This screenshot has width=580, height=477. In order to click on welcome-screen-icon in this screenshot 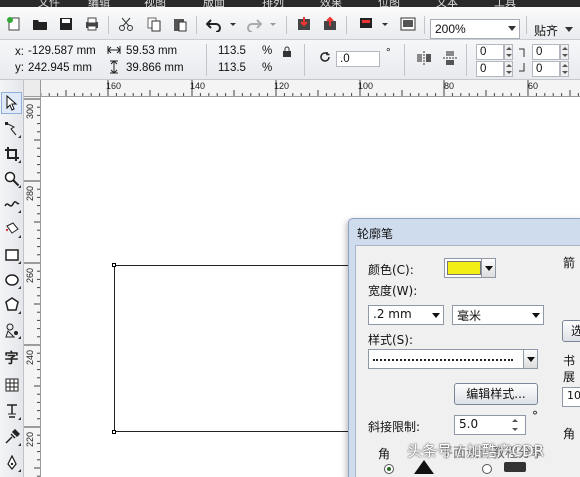, I will do `click(408, 24)`.